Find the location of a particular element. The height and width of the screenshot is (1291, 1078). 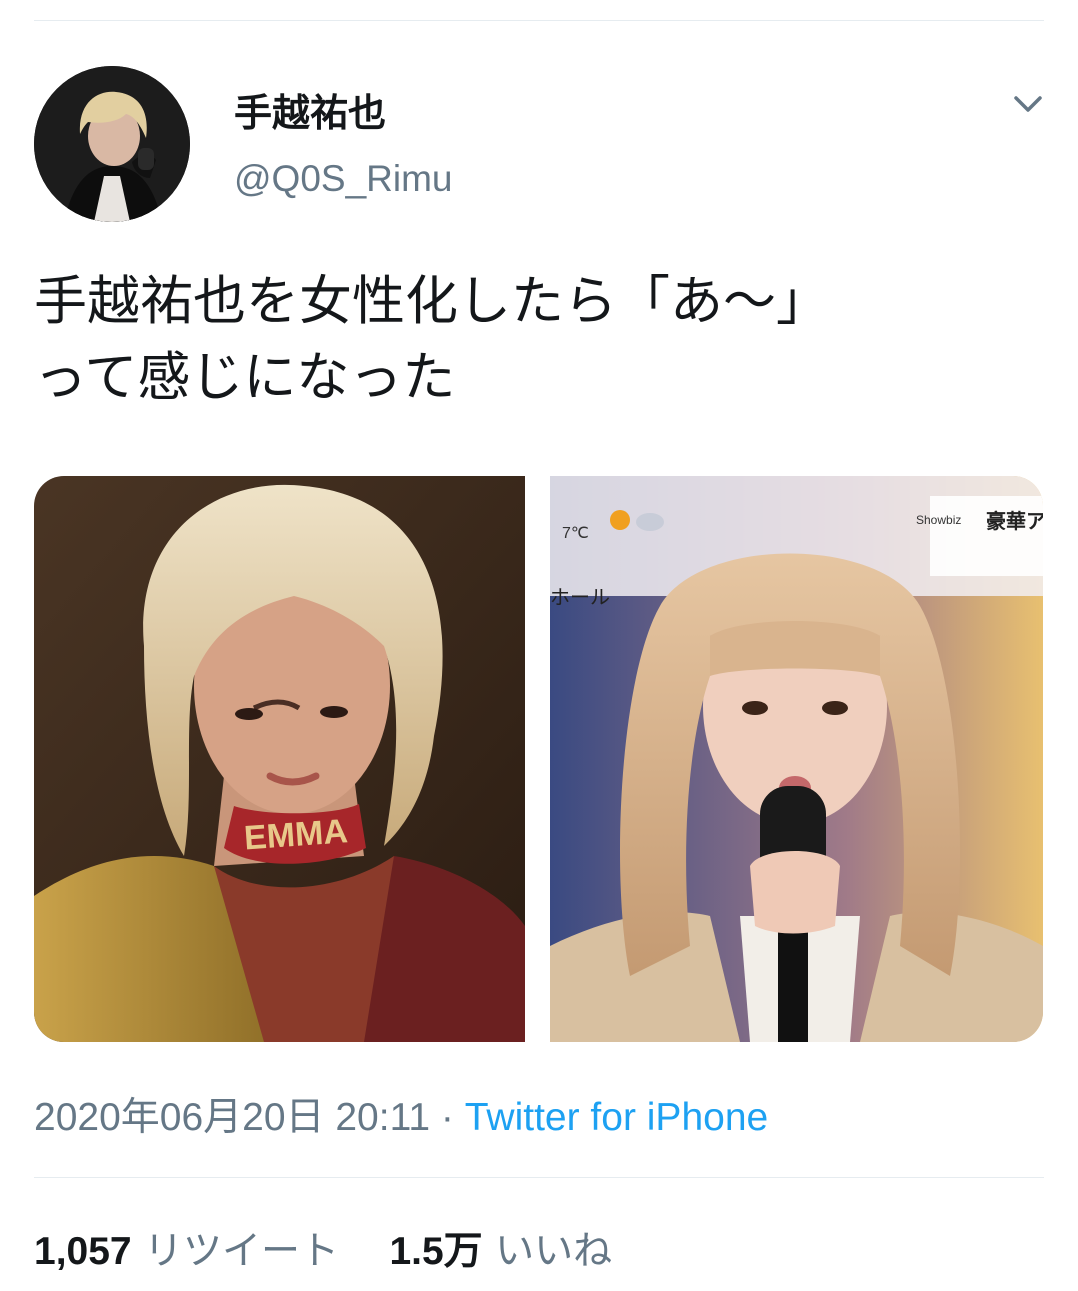

profile-photo is located at coordinates (112, 144).